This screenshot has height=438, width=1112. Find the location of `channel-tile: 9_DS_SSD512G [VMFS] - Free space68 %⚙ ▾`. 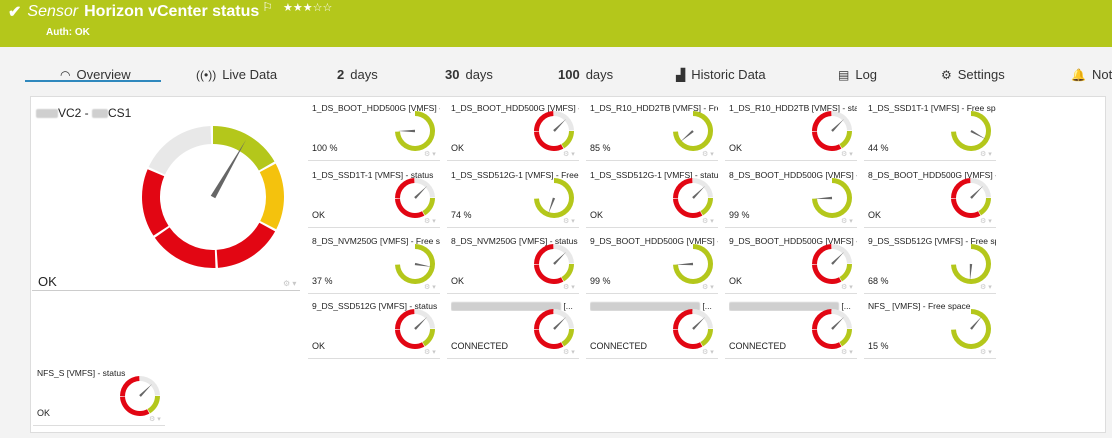

channel-tile: 9_DS_SSD512G [VMFS] - Free space68 %⚙ ▾ is located at coordinates (930, 263).